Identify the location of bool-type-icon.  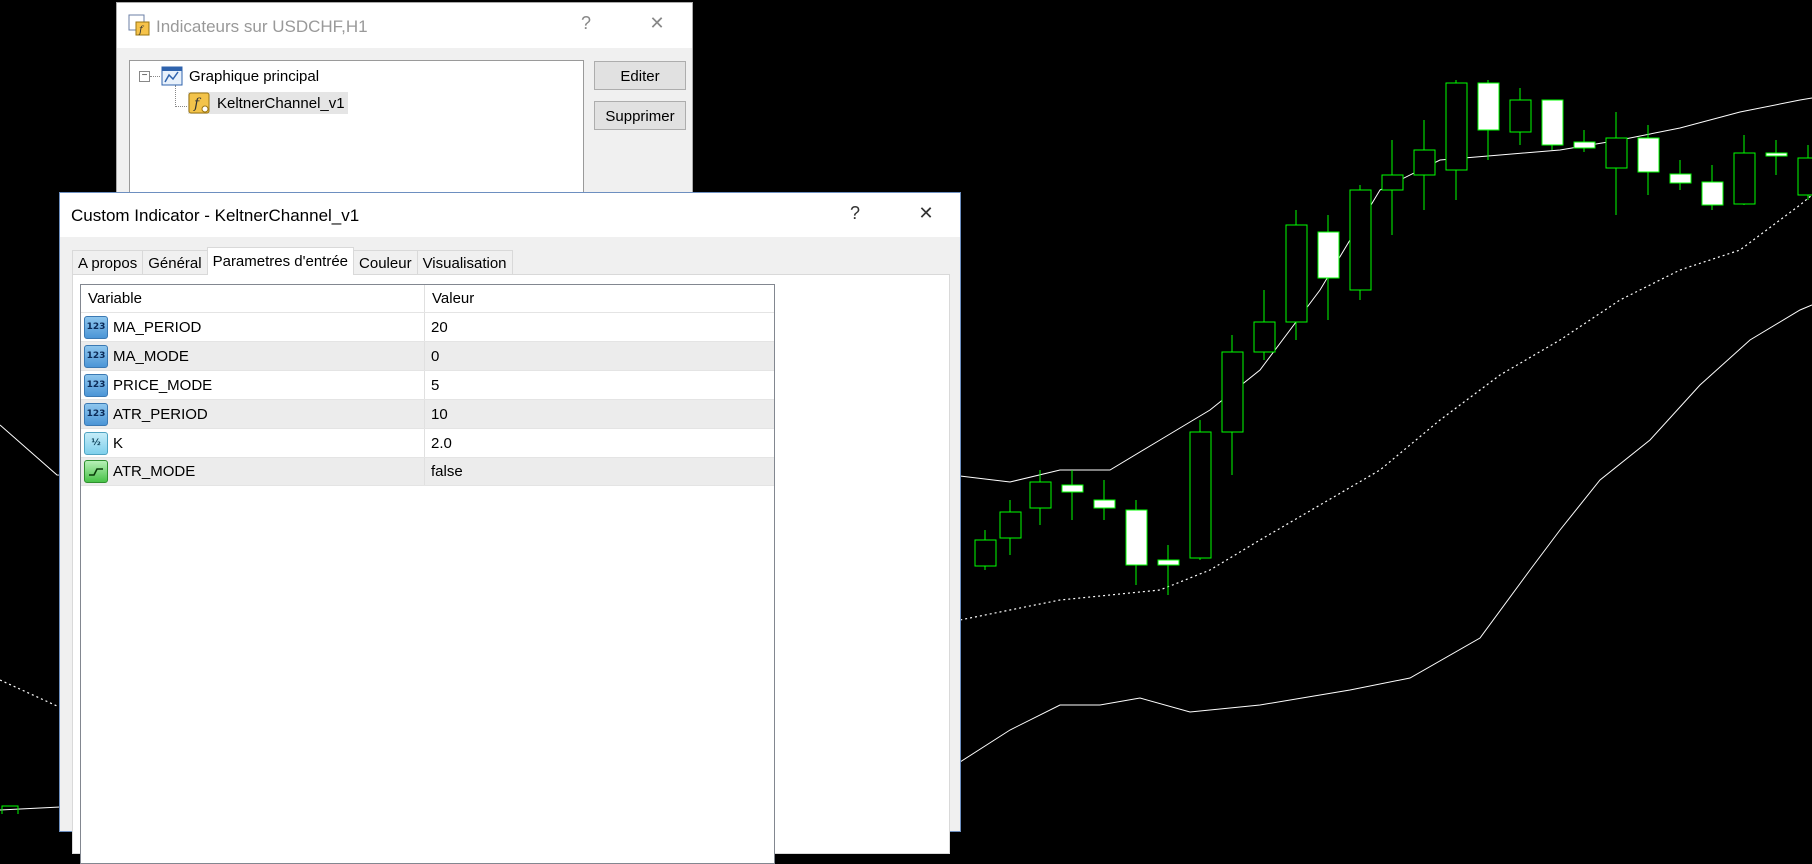
(96, 471).